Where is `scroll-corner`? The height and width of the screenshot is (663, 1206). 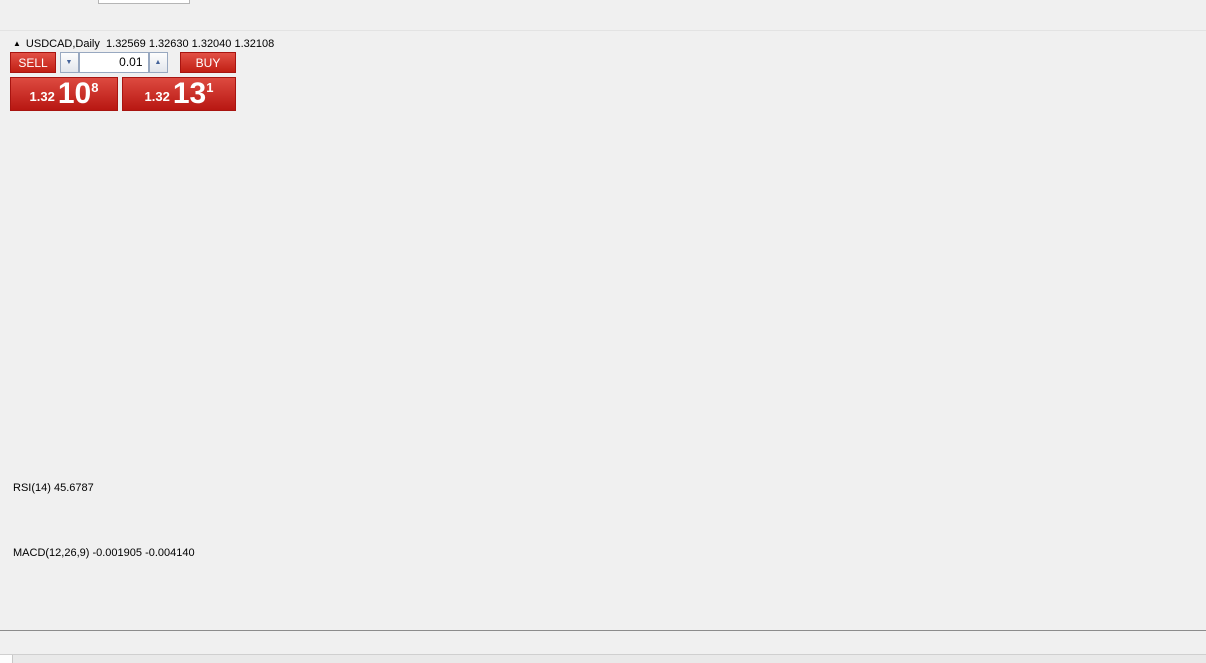 scroll-corner is located at coordinates (6, 659).